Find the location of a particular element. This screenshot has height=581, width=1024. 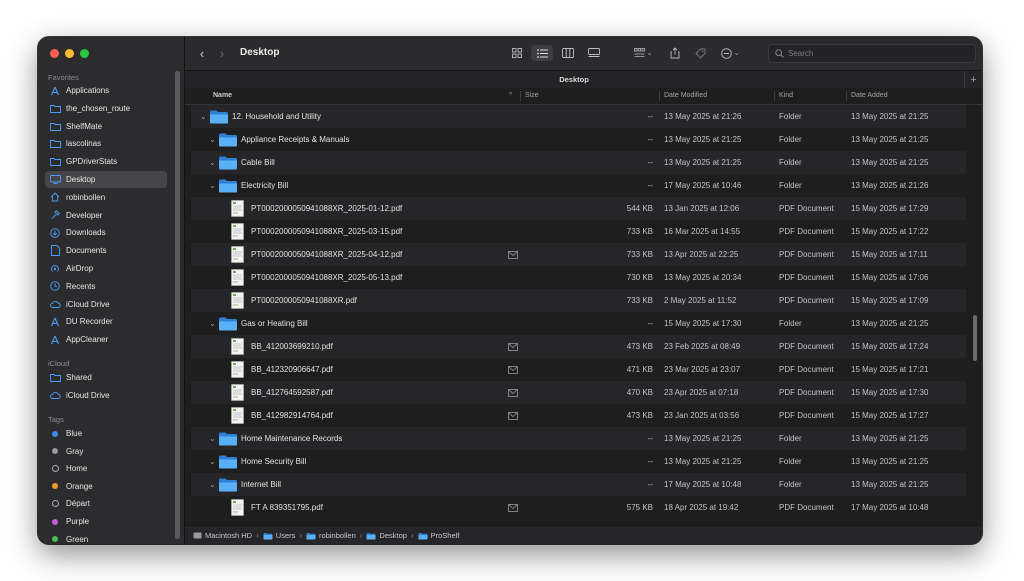

column-kind: Kind is located at coordinates (786, 95).